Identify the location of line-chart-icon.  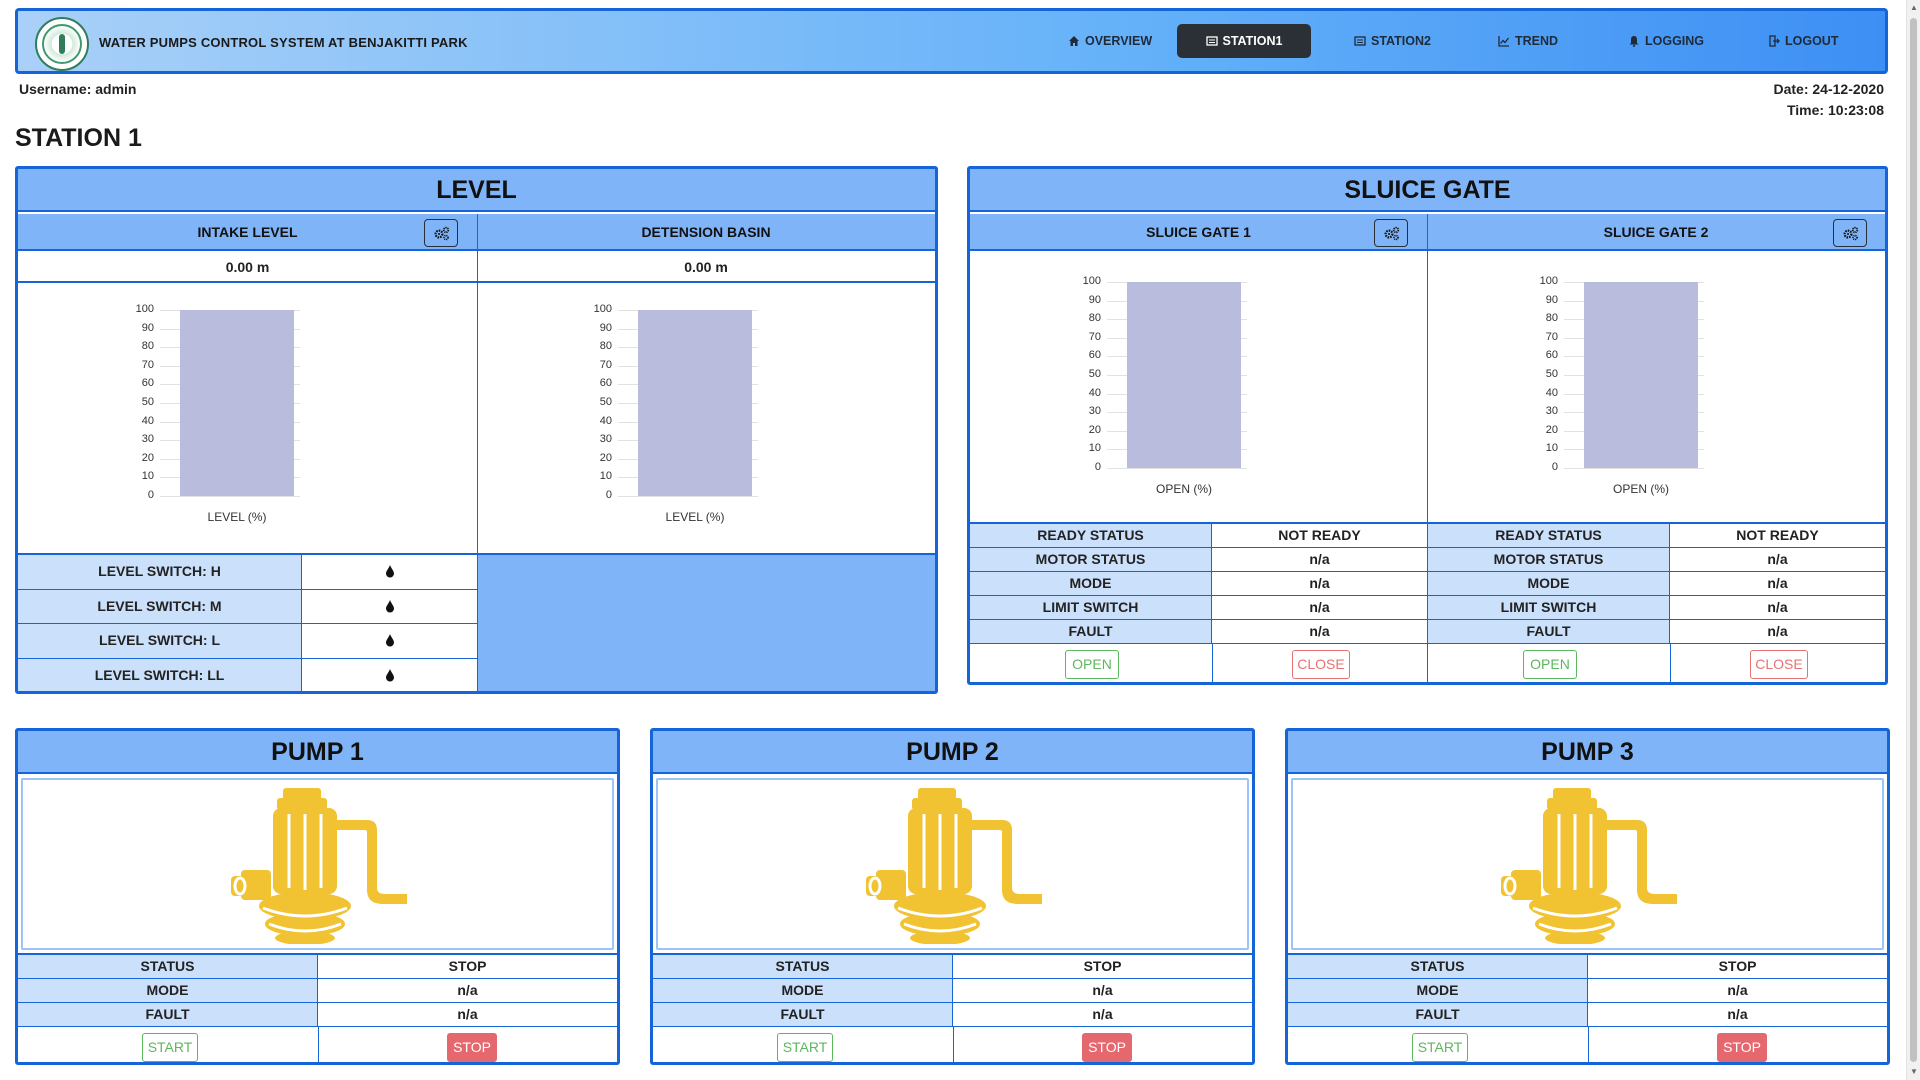
(1504, 41).